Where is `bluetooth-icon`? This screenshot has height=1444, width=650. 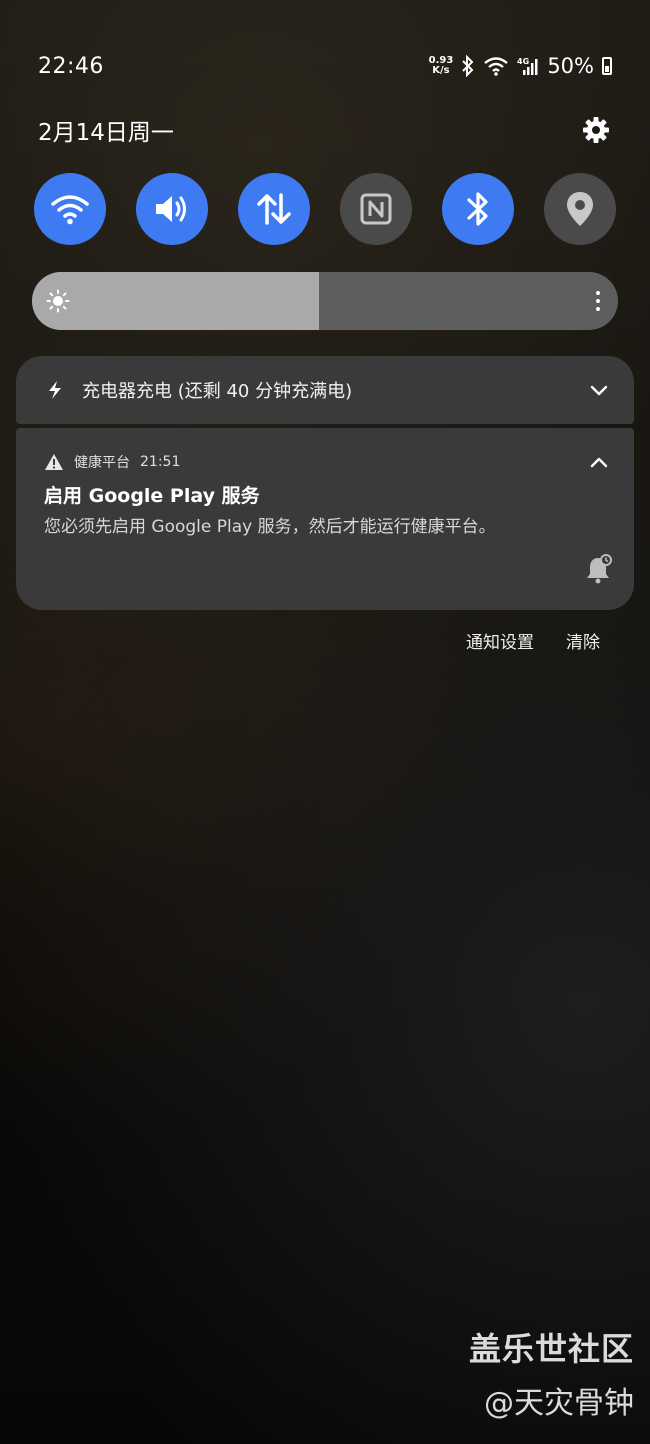
bluetooth-icon is located at coordinates (477, 209).